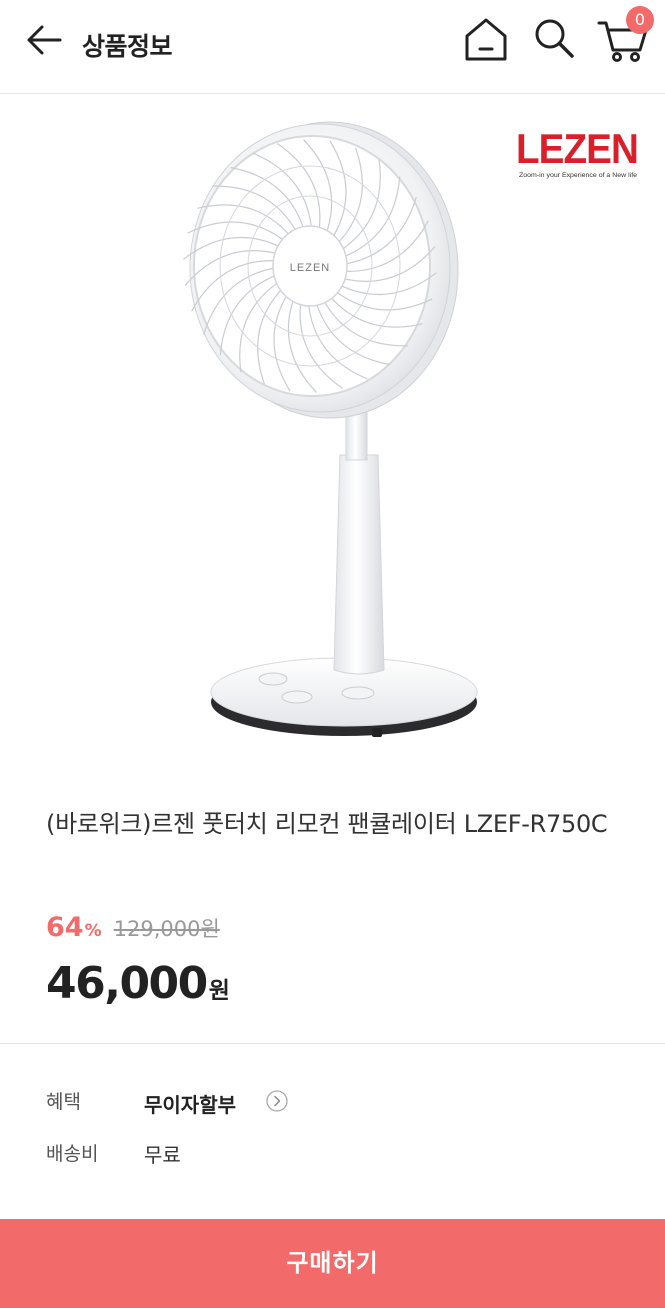 The width and height of the screenshot is (665, 1308). Describe the element at coordinates (327, 824) in the screenshot. I see `product-name: (바로위크)르젠 풋터치 리모컨 팬큘레이터 LZEF-R750C` at that location.